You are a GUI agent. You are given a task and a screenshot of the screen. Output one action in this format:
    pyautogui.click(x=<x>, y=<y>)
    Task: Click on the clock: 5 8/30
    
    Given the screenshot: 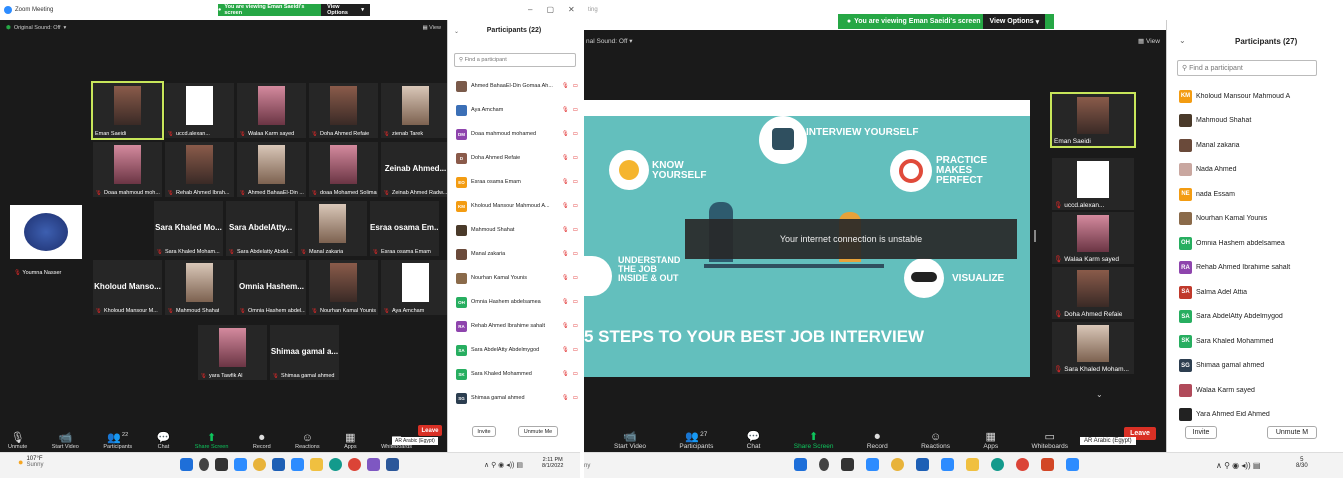 What is the action you would take?
    pyautogui.click(x=1302, y=463)
    